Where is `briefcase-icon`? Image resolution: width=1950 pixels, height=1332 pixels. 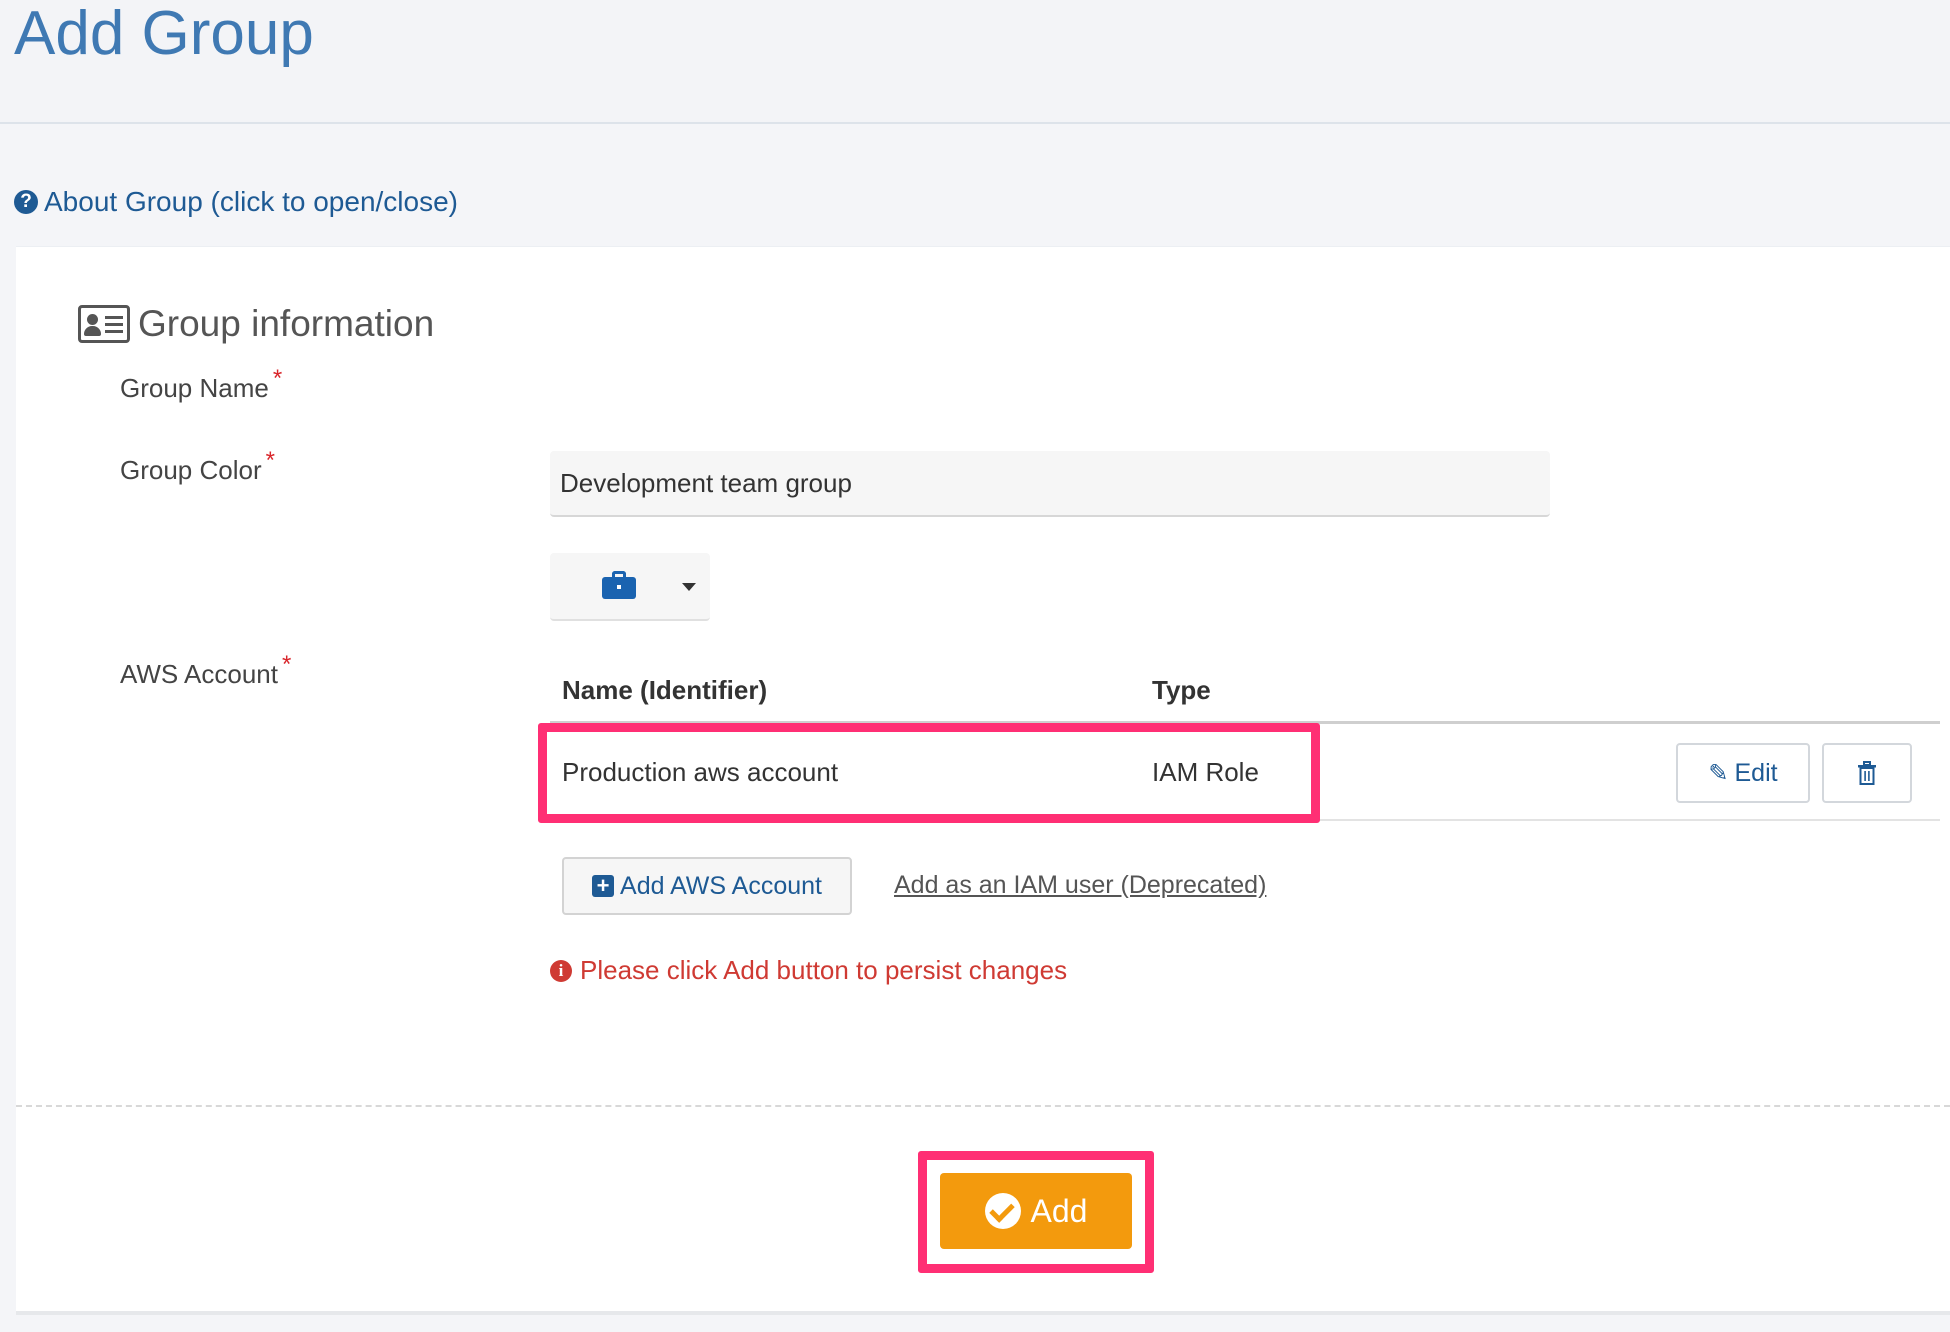
briefcase-icon is located at coordinates (619, 585).